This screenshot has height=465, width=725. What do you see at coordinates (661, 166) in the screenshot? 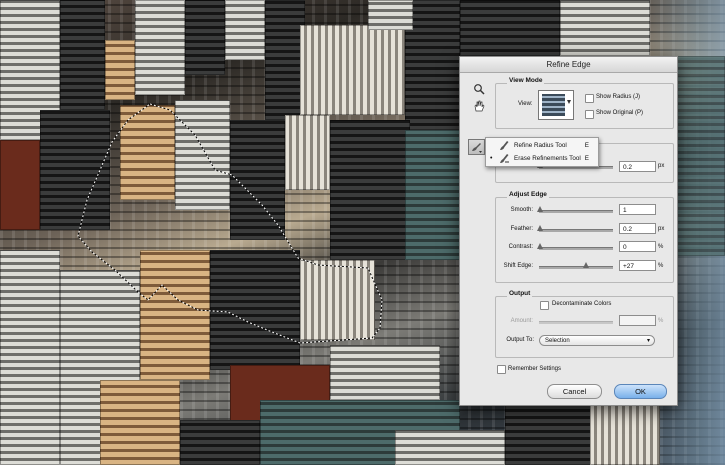
I see `radius-unit: px` at bounding box center [661, 166].